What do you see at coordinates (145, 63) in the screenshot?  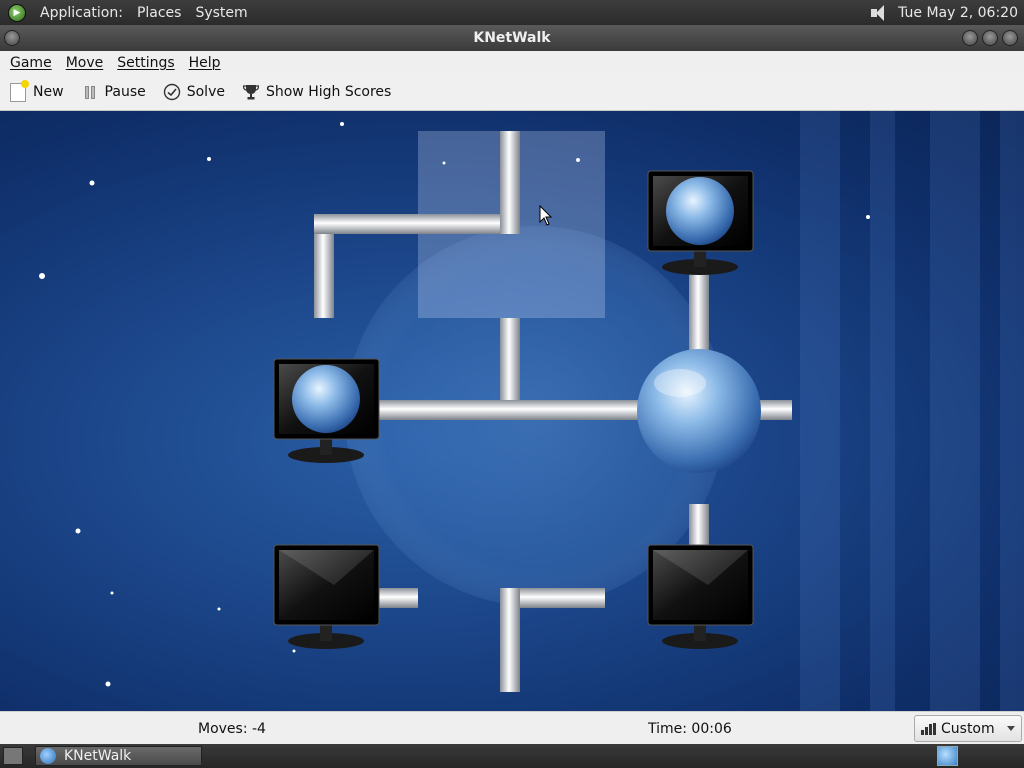 I see `menu-settings: Settings` at bounding box center [145, 63].